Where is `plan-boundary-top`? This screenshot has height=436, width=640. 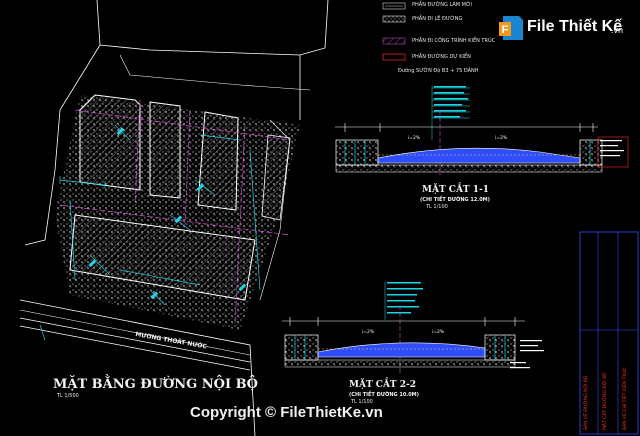 plan-boundary-top is located at coordinates (212, 28).